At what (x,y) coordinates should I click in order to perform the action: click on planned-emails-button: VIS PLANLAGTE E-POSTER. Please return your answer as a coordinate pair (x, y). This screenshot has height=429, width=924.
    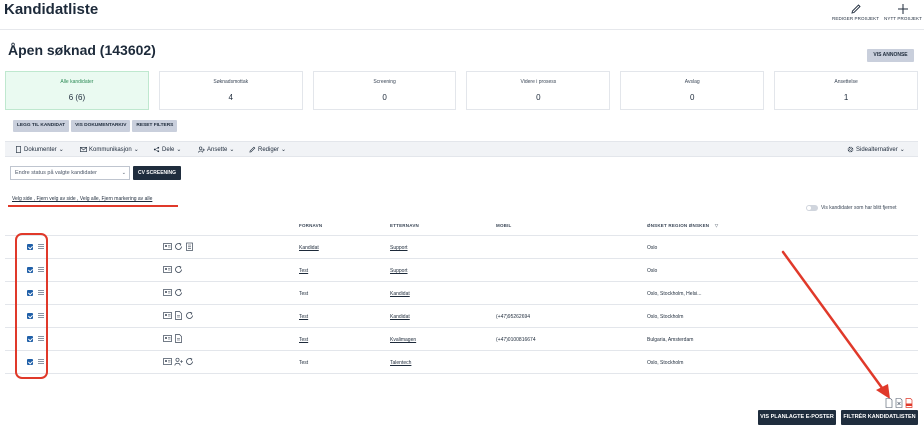
    Looking at the image, I should click on (797, 417).